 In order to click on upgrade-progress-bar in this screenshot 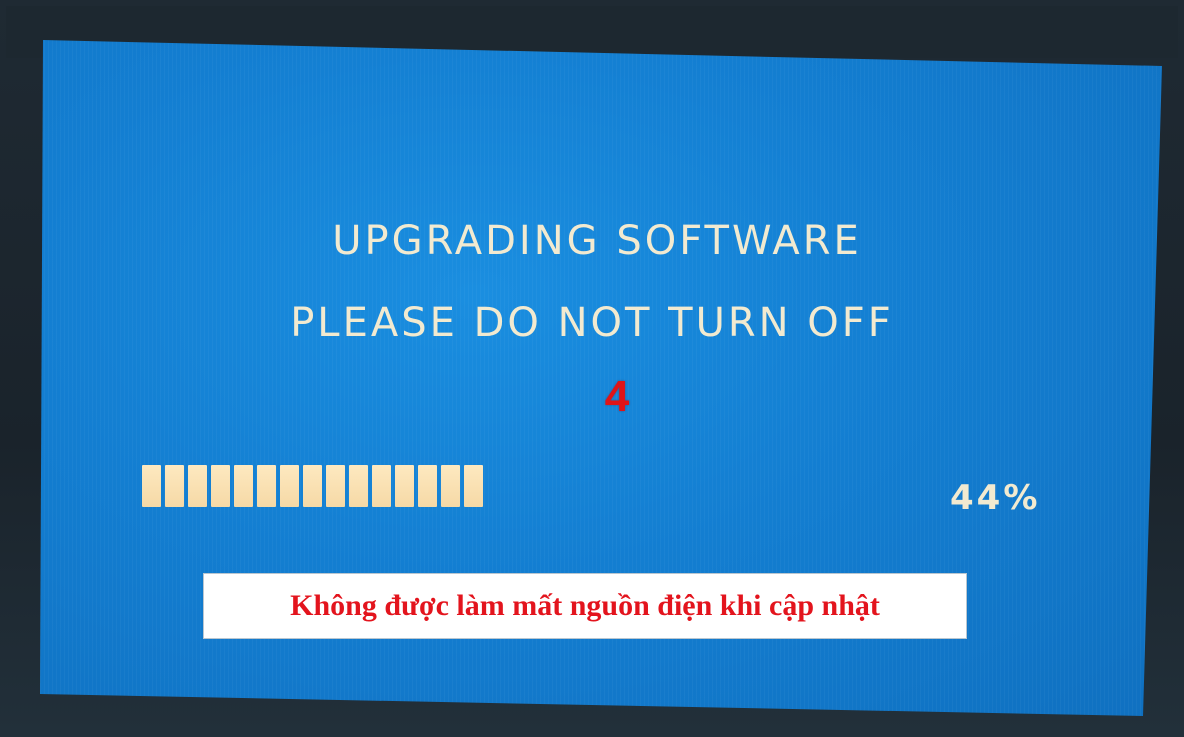, I will do `click(312, 486)`.